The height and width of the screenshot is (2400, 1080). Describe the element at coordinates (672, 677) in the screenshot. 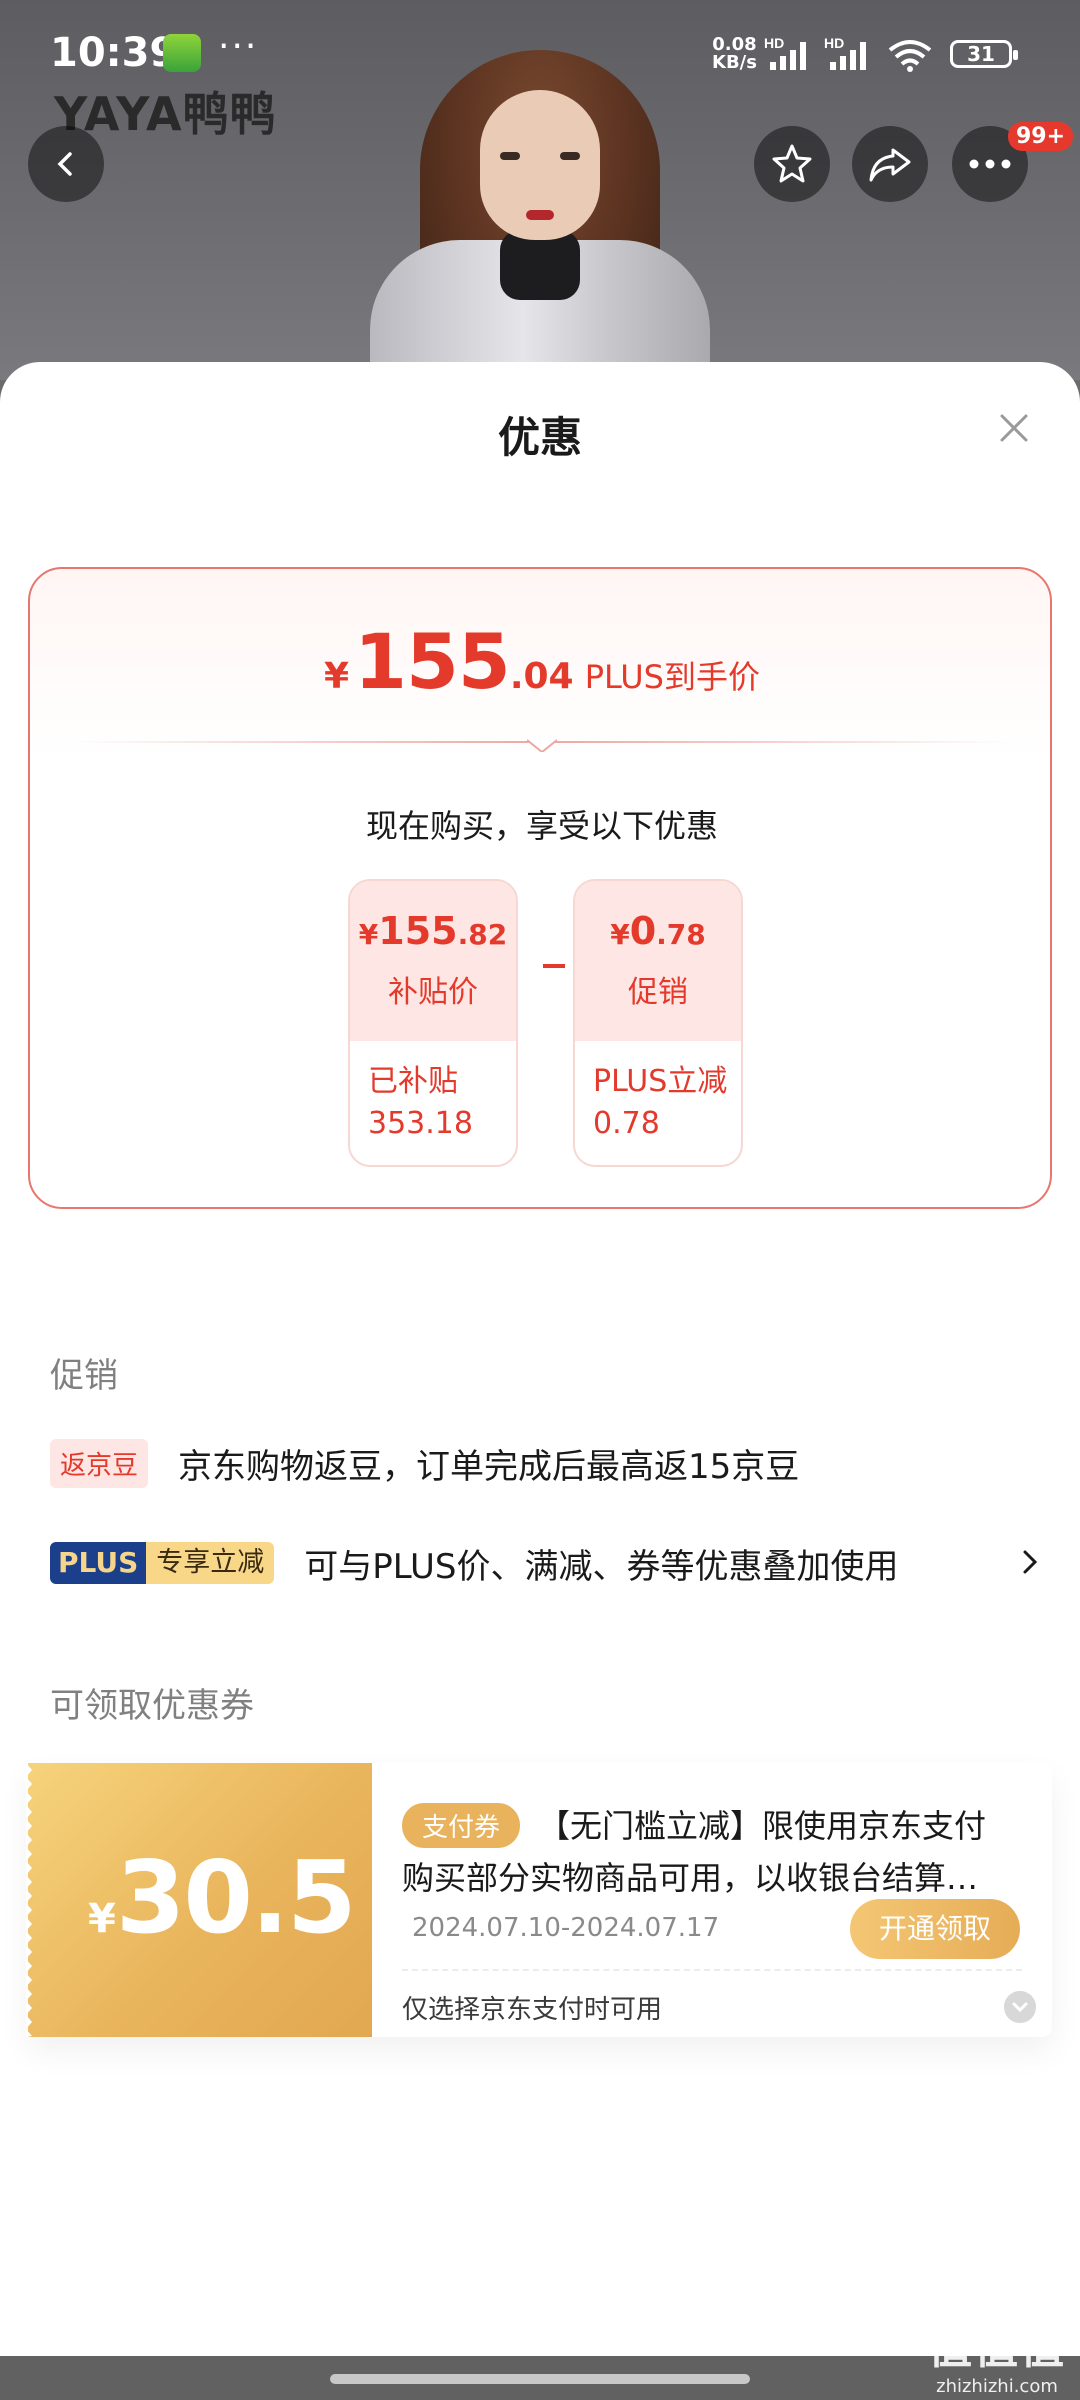

I see `final-price-label: PLUS到手价` at that location.